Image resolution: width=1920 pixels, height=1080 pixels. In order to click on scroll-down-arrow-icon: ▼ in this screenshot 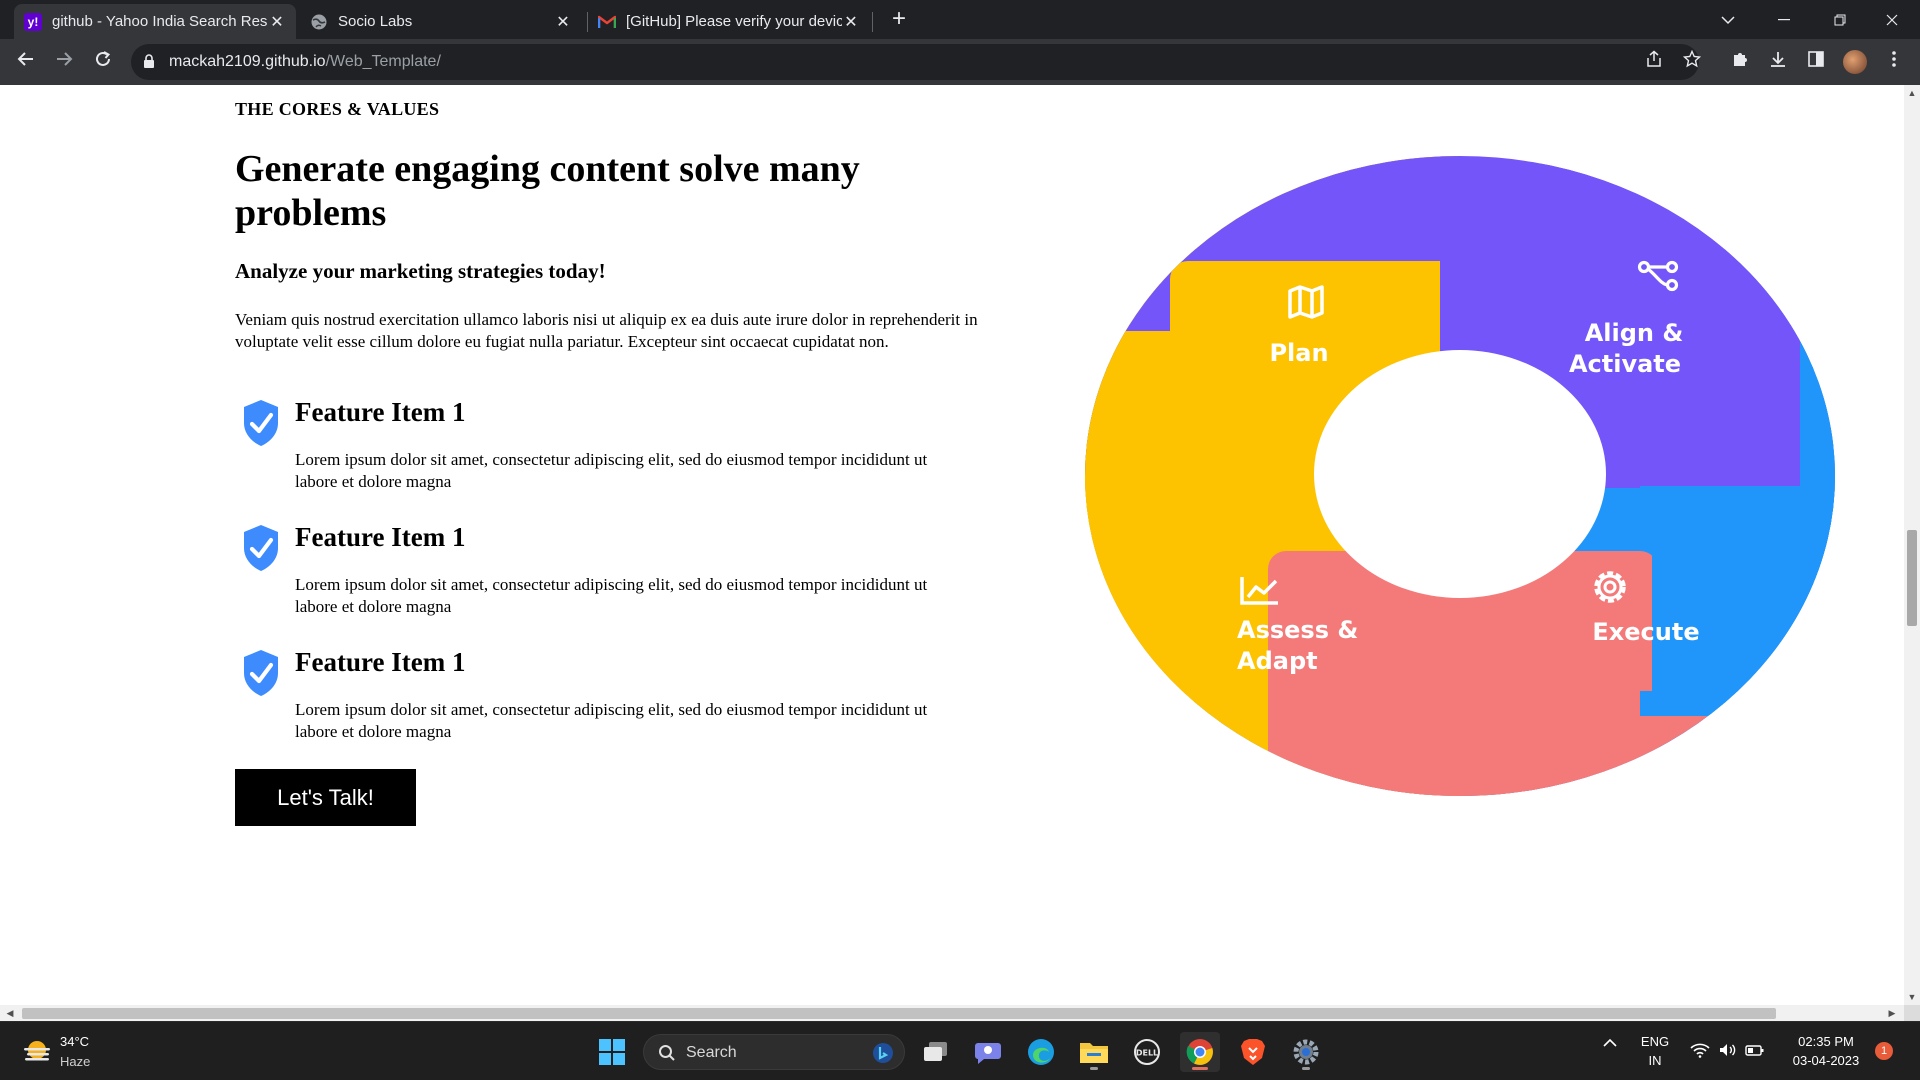, I will do `click(1912, 997)`.